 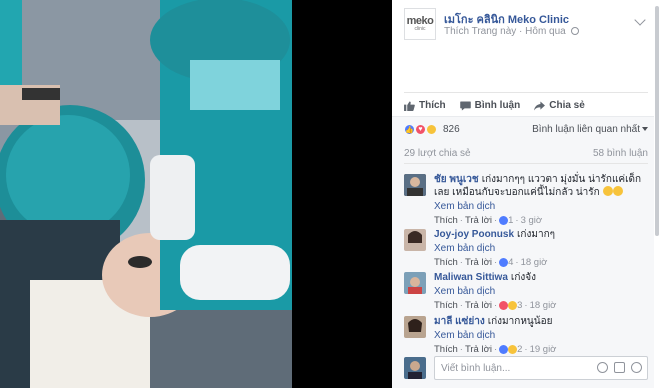 I want to click on scrollbar-thumb, so click(x=657, y=121).